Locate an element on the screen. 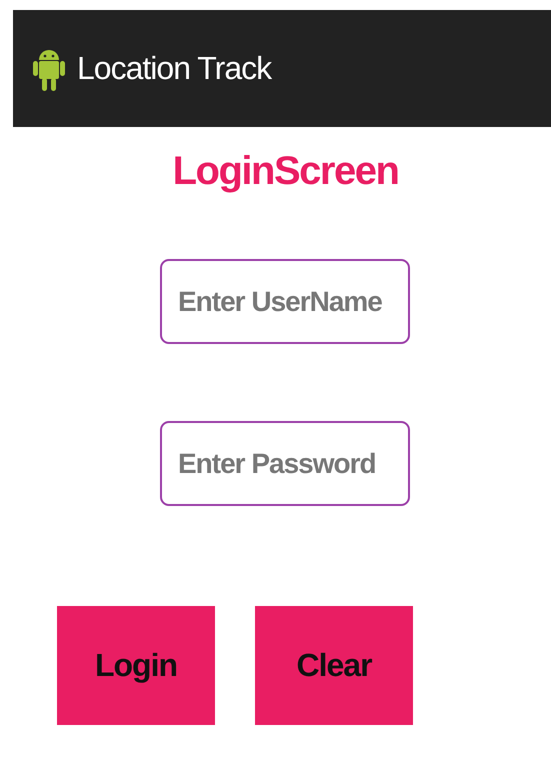  input-field: Enter Password is located at coordinates (285, 463).